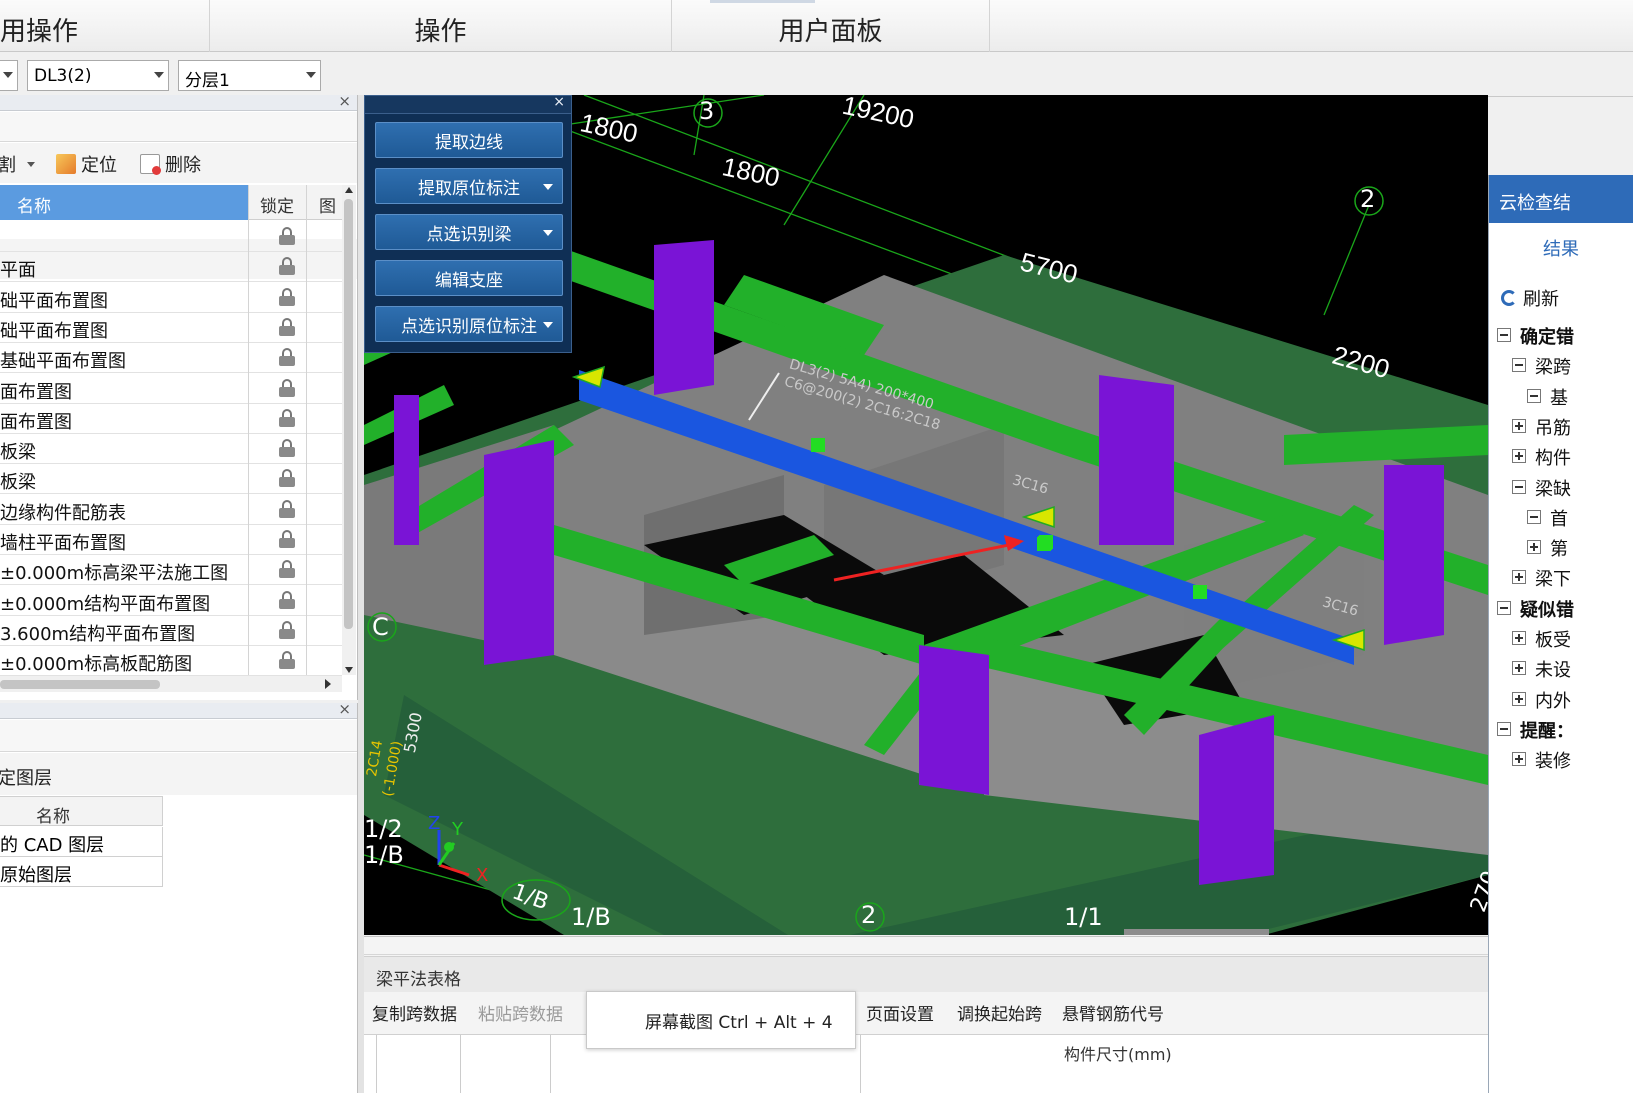 The width and height of the screenshot is (1633, 1093). What do you see at coordinates (469, 186) in the screenshot?
I see `extract-annotation-button: 提取原位标注` at bounding box center [469, 186].